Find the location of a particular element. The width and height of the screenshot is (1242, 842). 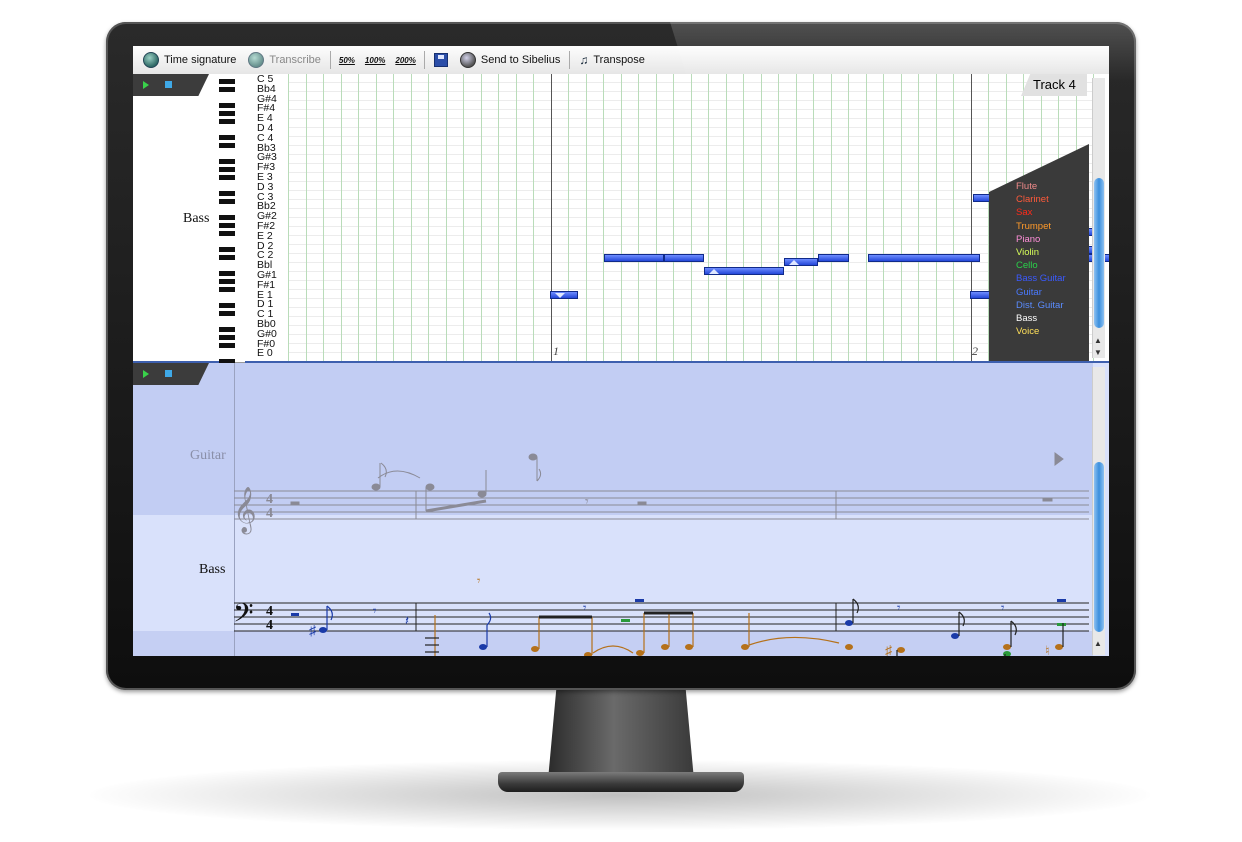

instrument-item: Guitar is located at coordinates (1041, 292).